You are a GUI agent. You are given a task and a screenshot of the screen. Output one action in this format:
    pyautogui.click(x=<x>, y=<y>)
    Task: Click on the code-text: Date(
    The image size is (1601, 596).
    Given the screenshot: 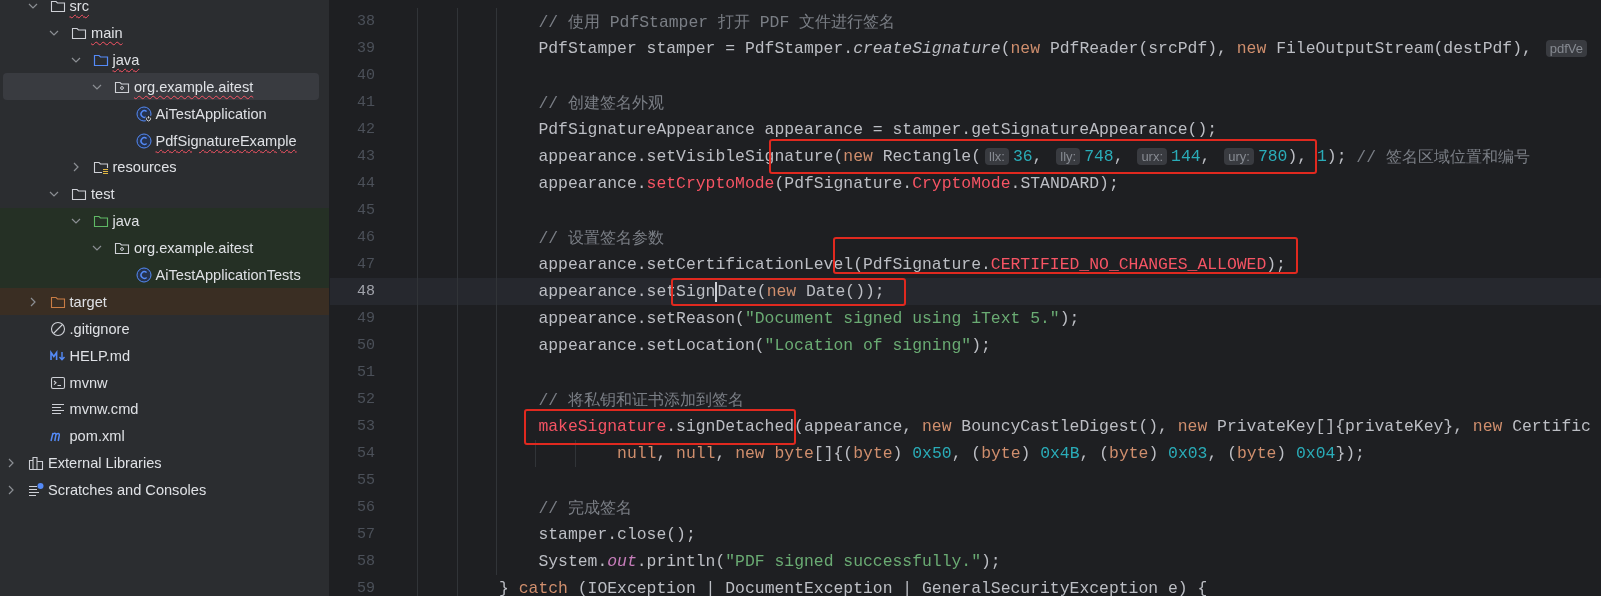 What is the action you would take?
    pyautogui.click(x=742, y=291)
    